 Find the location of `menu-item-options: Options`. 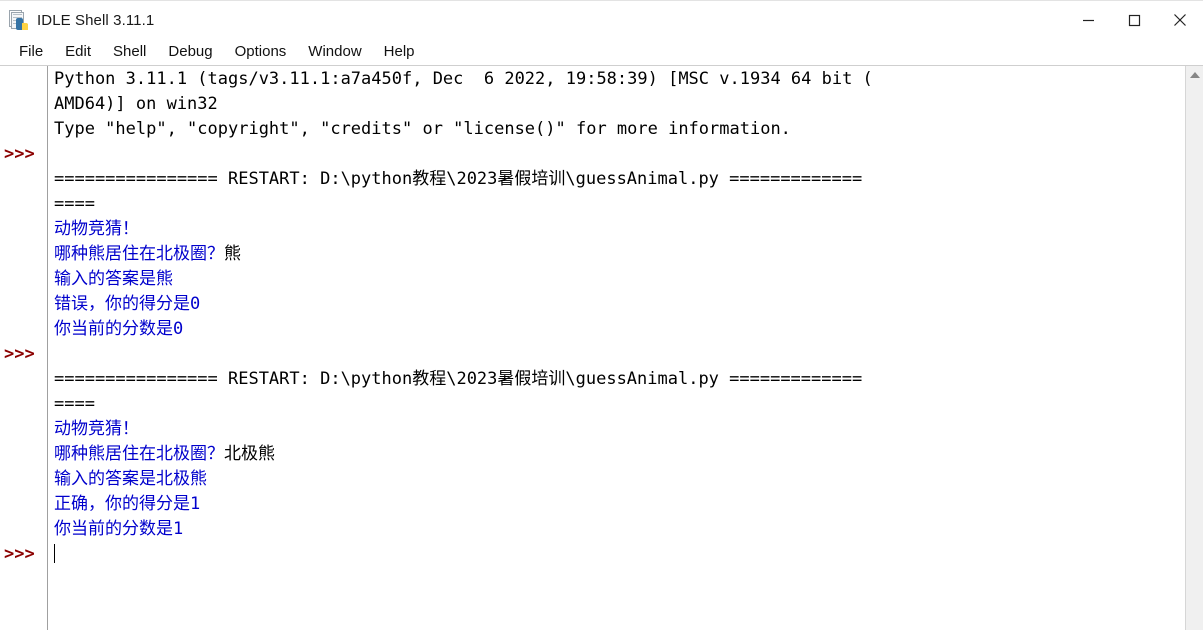

menu-item-options: Options is located at coordinates (261, 52).